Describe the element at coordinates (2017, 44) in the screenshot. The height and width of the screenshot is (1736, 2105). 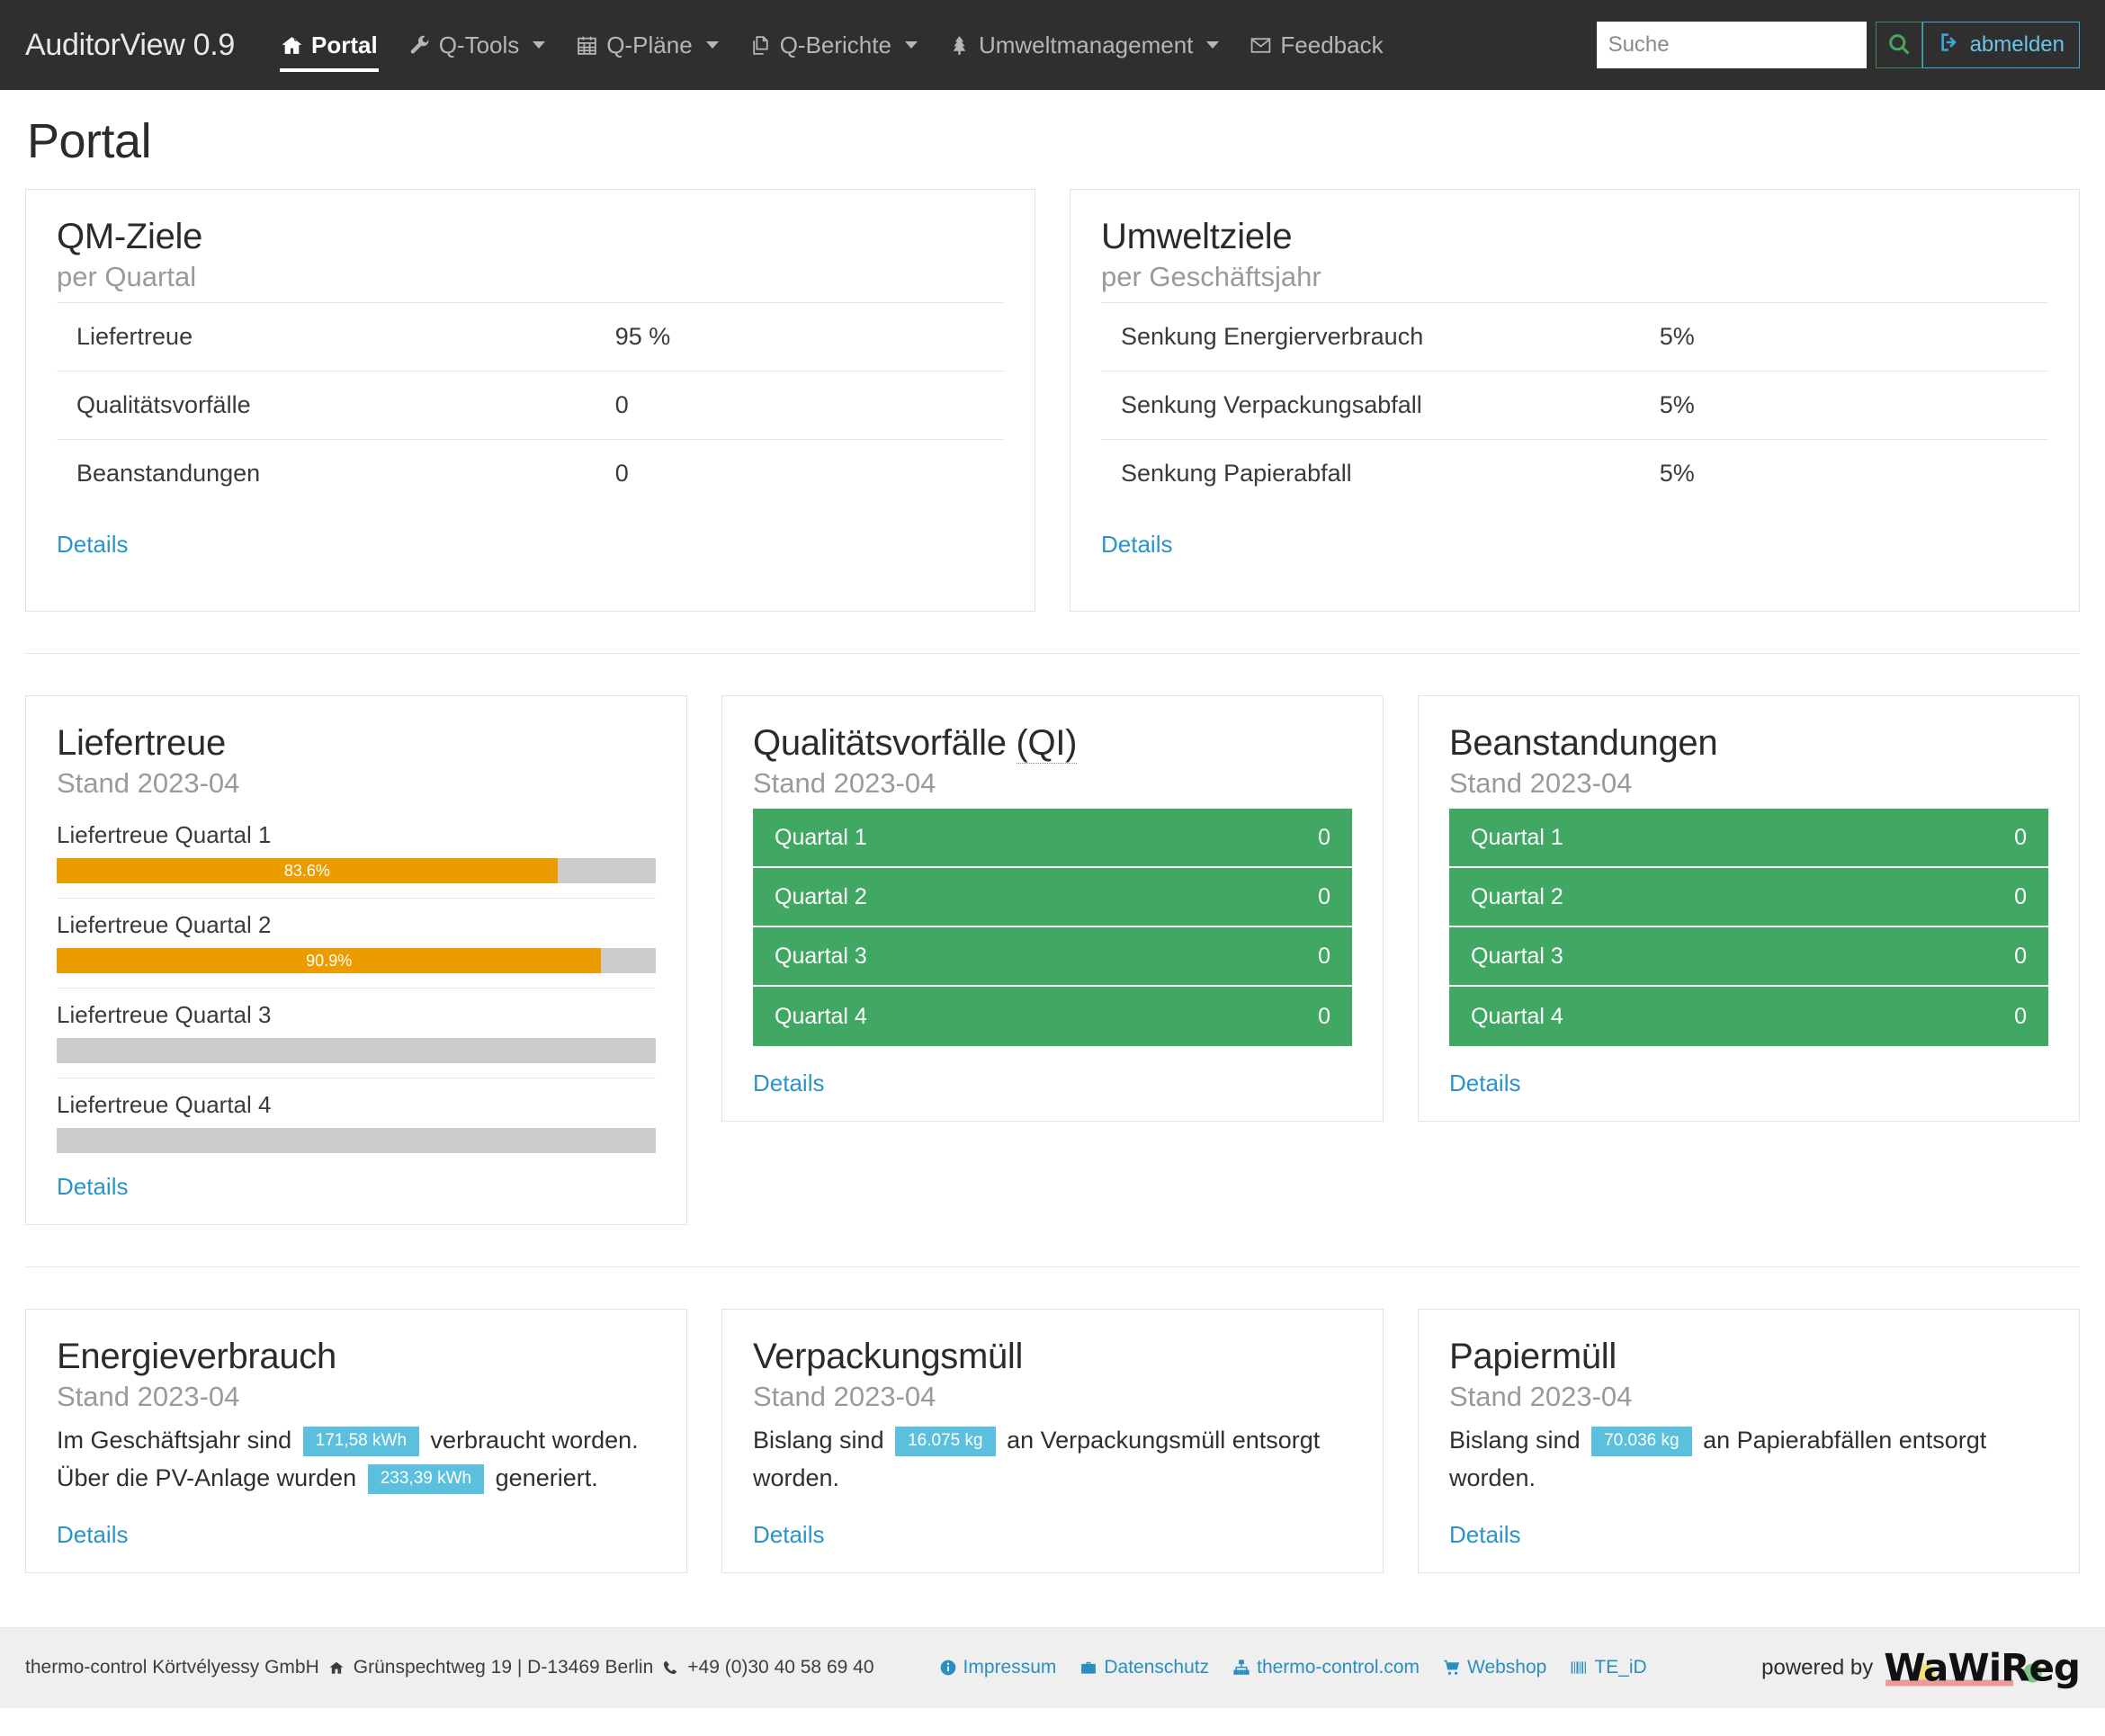
I see `logout-label: abmelden` at that location.